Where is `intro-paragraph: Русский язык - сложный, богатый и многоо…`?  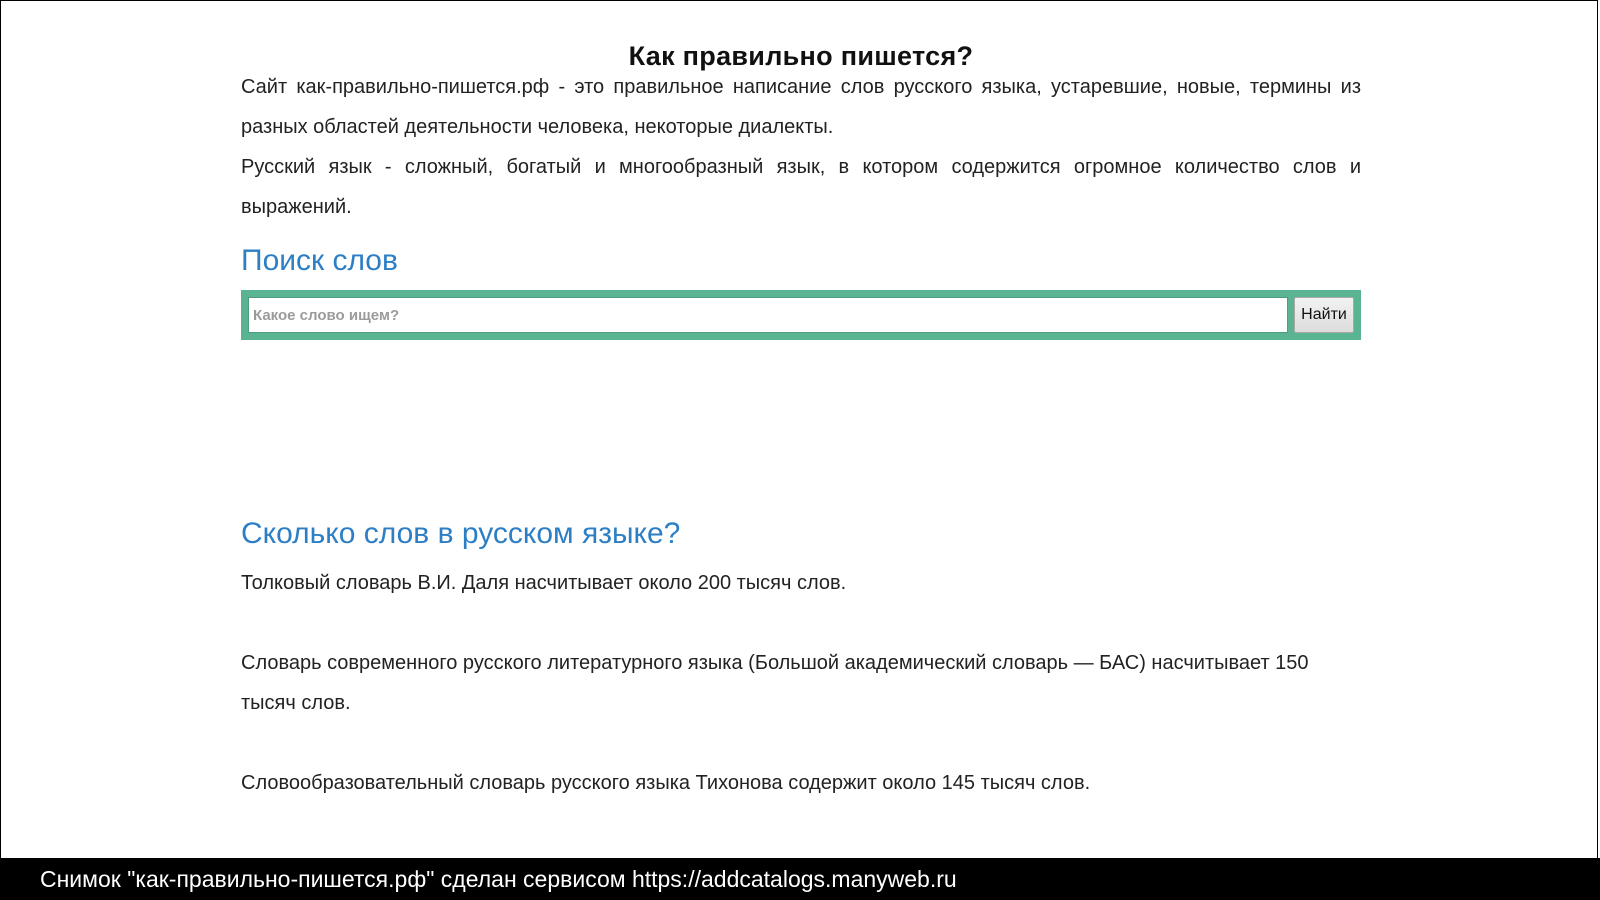
intro-paragraph: Русский язык - сложный, богатый и многоо… is located at coordinates (801, 187).